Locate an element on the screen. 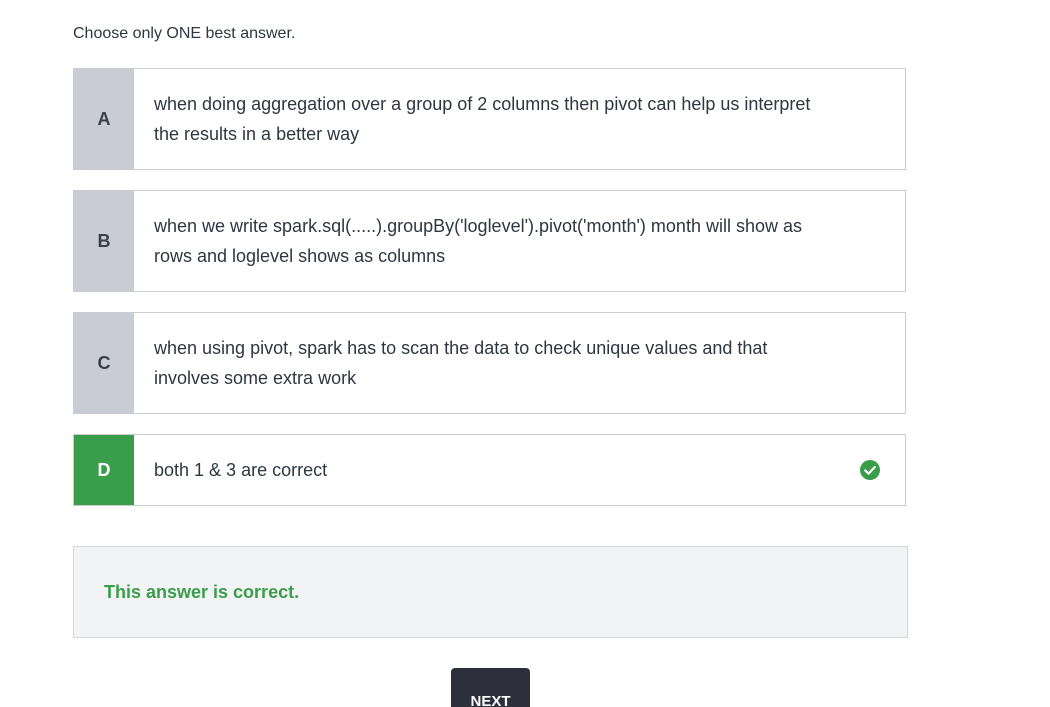  feedback-panel: This answer is correct. is located at coordinates (490, 592).